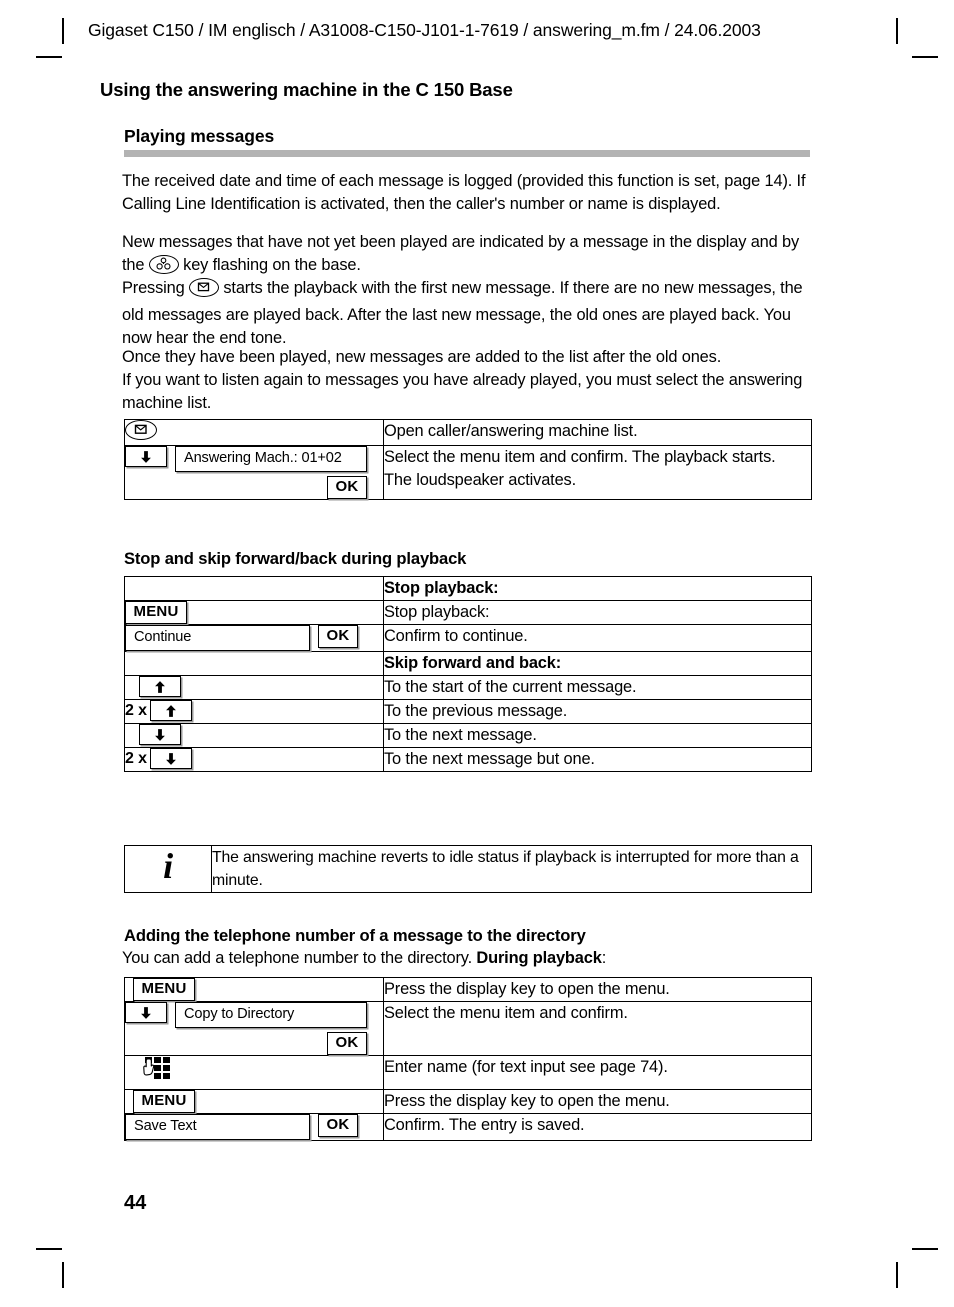  What do you see at coordinates (456, 636) in the screenshot?
I see `description-line: Confirm to continue.` at bounding box center [456, 636].